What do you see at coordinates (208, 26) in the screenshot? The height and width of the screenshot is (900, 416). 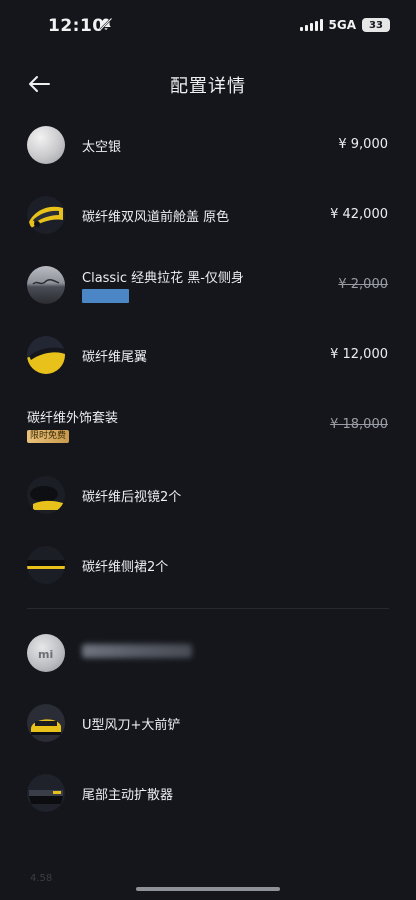 I see `status-bar: 12:10 5GA 33` at bounding box center [208, 26].